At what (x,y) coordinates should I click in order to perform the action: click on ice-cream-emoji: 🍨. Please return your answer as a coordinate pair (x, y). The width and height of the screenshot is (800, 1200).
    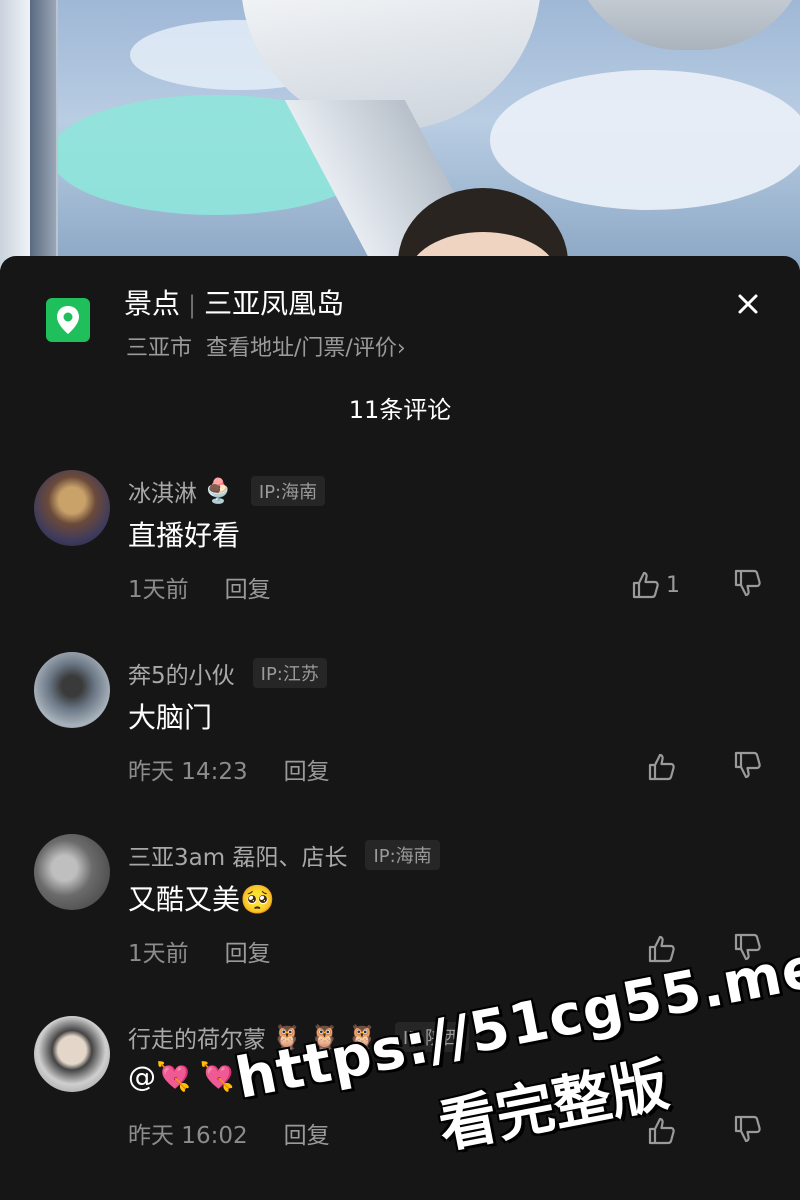
    Looking at the image, I should click on (218, 491).